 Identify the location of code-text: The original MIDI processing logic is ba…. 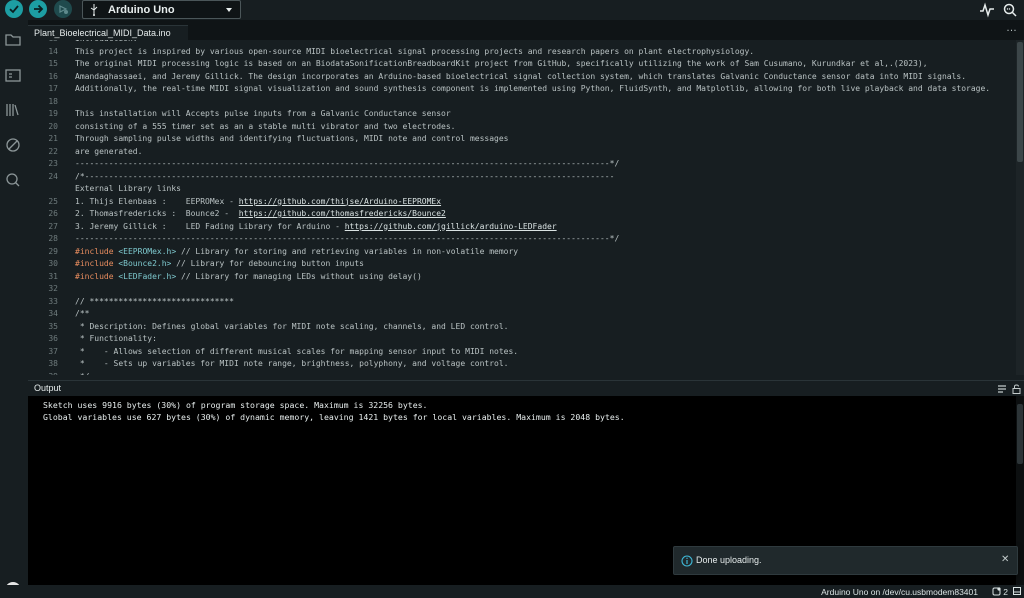
(501, 64).